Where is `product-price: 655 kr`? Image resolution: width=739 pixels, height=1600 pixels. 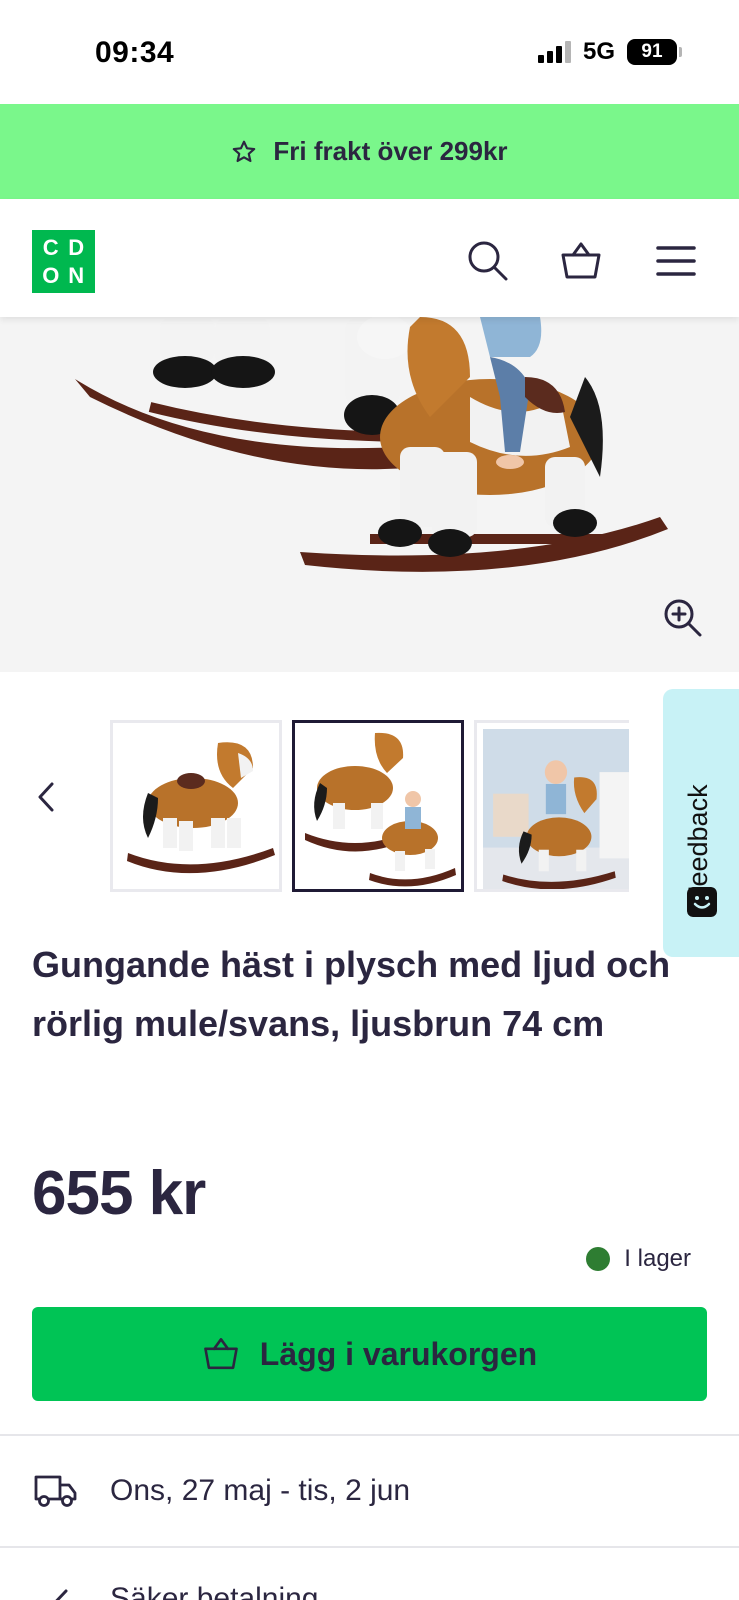
product-price: 655 kr is located at coordinates (119, 1193).